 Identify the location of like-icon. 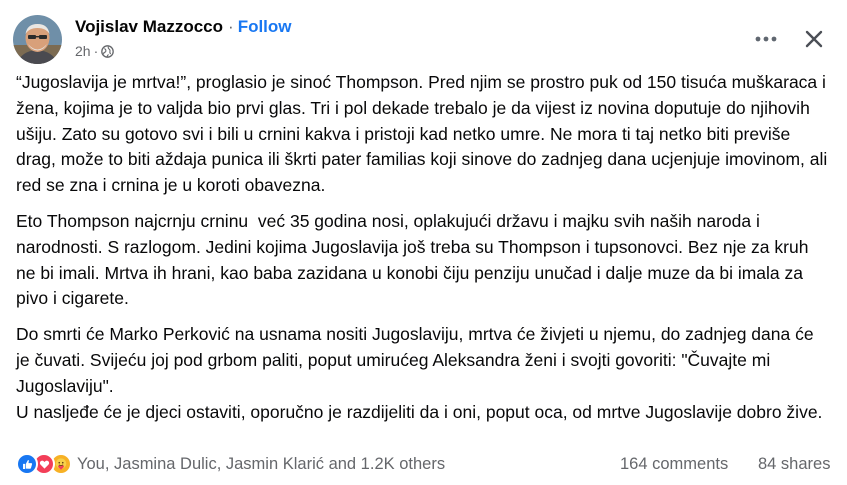
(27, 464).